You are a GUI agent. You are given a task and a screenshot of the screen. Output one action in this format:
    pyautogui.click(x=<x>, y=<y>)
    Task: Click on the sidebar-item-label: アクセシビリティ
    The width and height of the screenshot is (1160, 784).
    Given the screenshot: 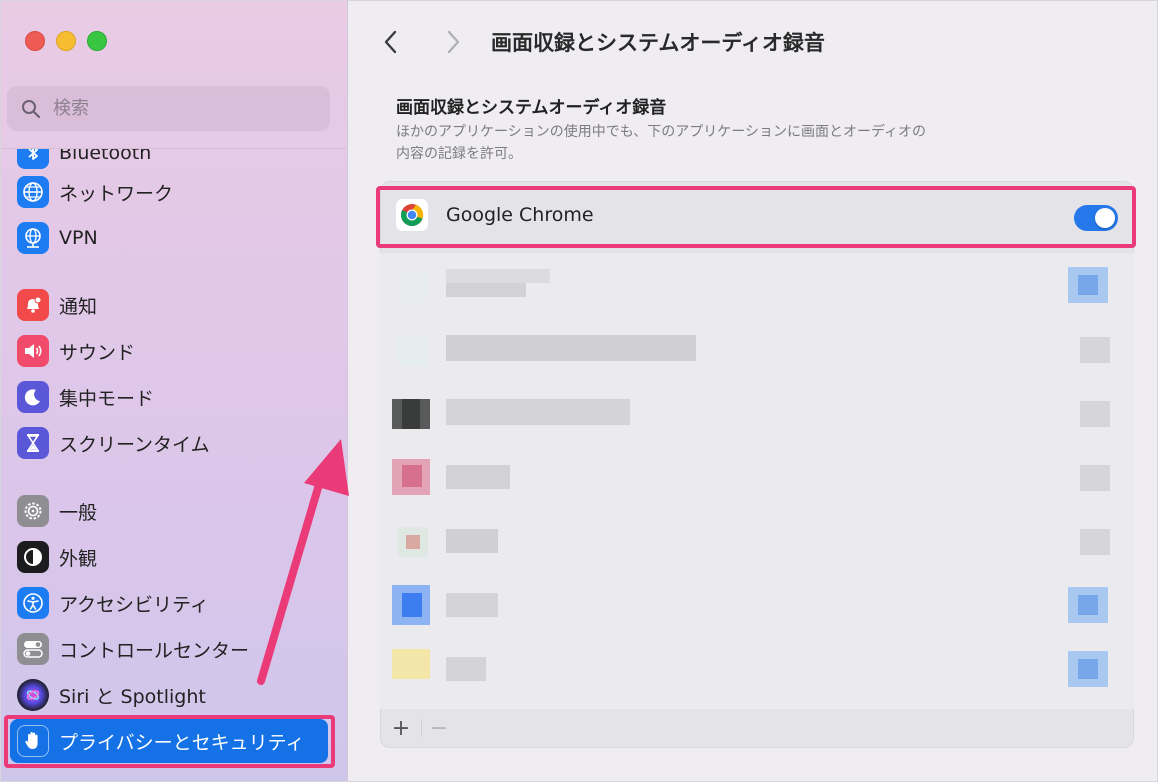 What is the action you would take?
    pyautogui.click(x=134, y=604)
    